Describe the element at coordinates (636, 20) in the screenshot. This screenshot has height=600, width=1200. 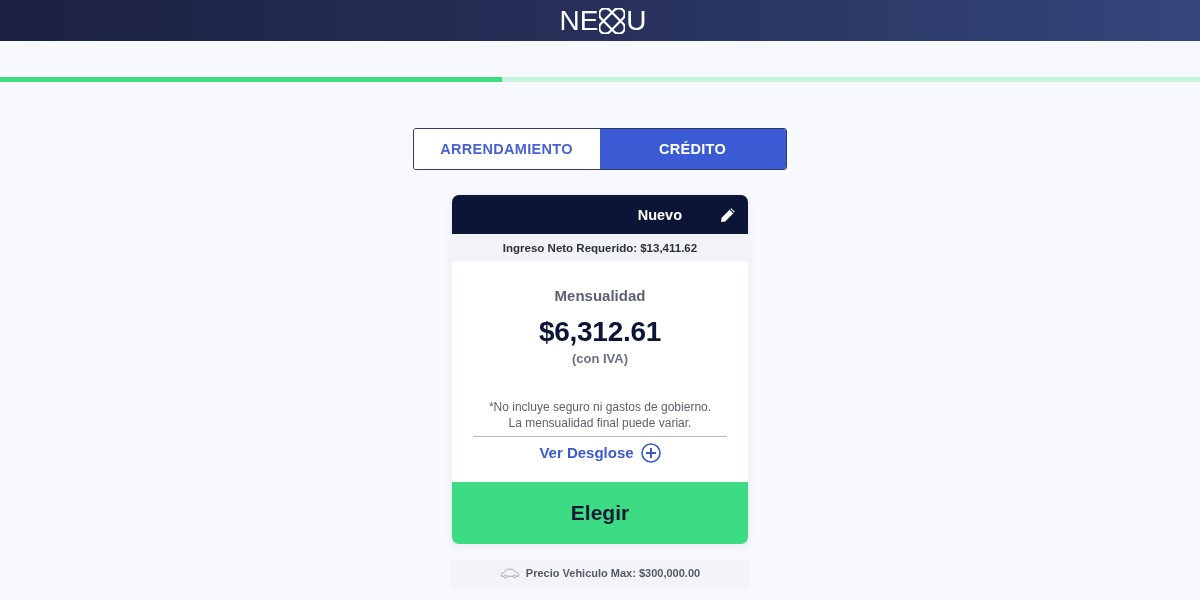
I see `logo-text: U` at that location.